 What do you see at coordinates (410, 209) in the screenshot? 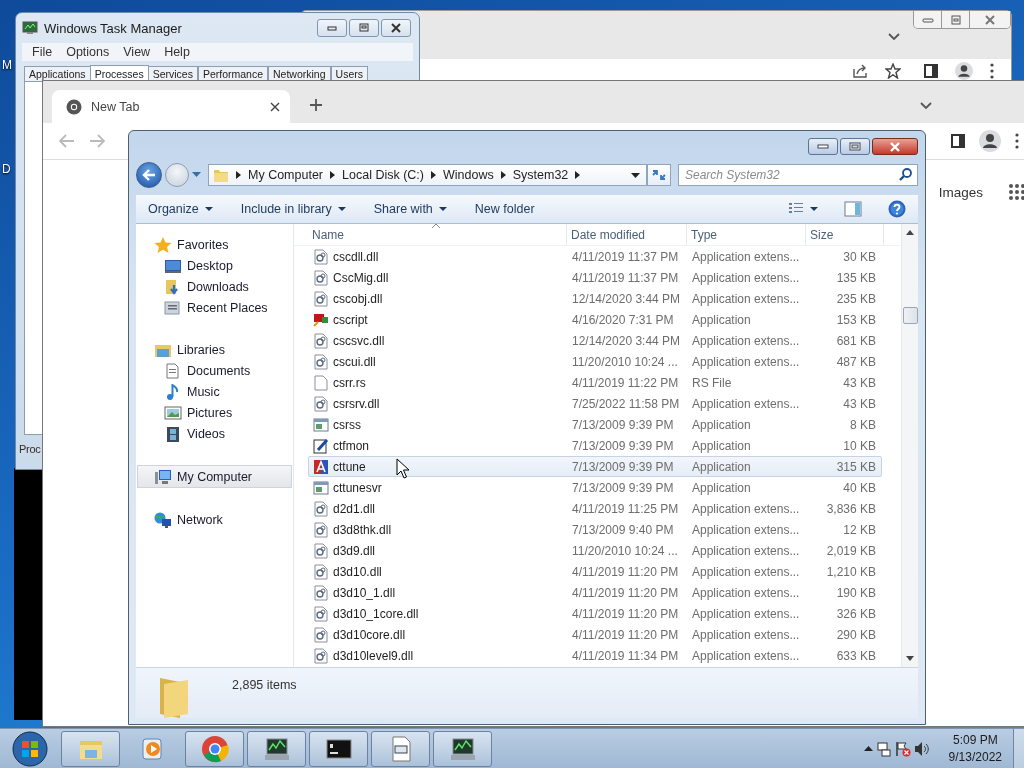
I see `toolbar-button: Share with` at bounding box center [410, 209].